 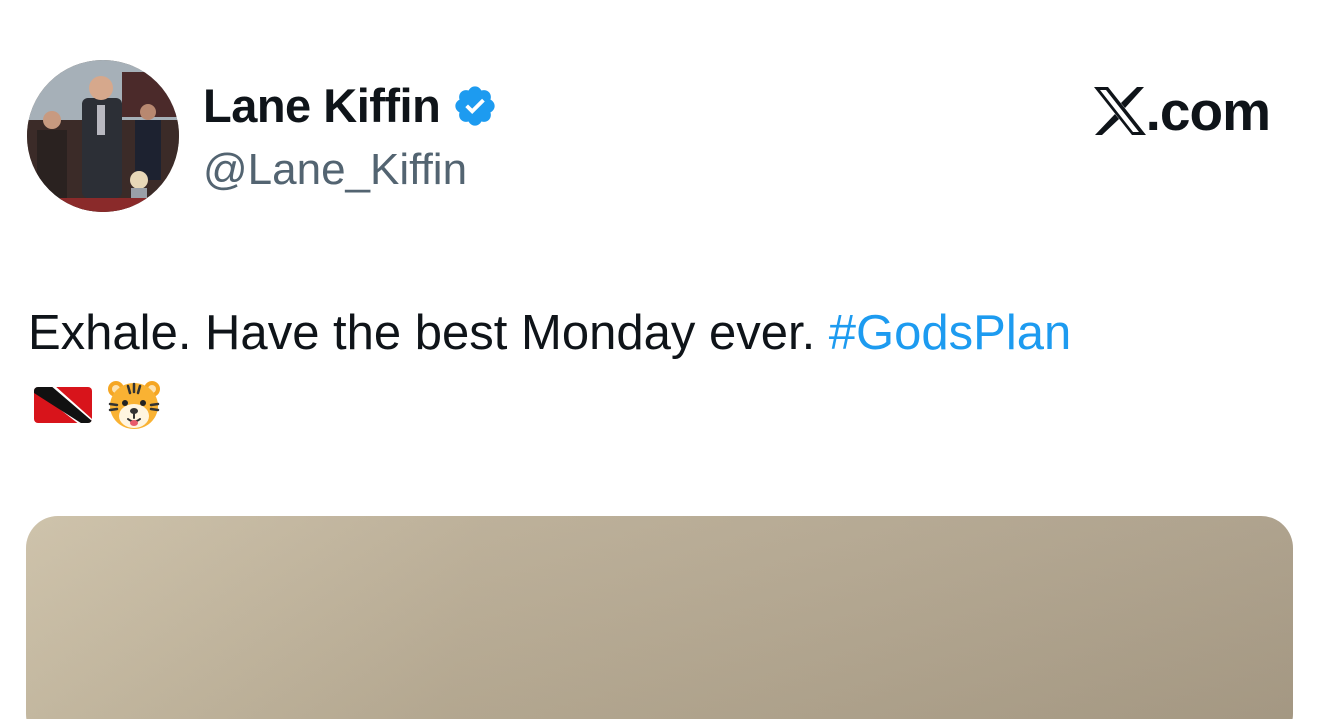 What do you see at coordinates (475, 106) in the screenshot?
I see `verified-badge-icon` at bounding box center [475, 106].